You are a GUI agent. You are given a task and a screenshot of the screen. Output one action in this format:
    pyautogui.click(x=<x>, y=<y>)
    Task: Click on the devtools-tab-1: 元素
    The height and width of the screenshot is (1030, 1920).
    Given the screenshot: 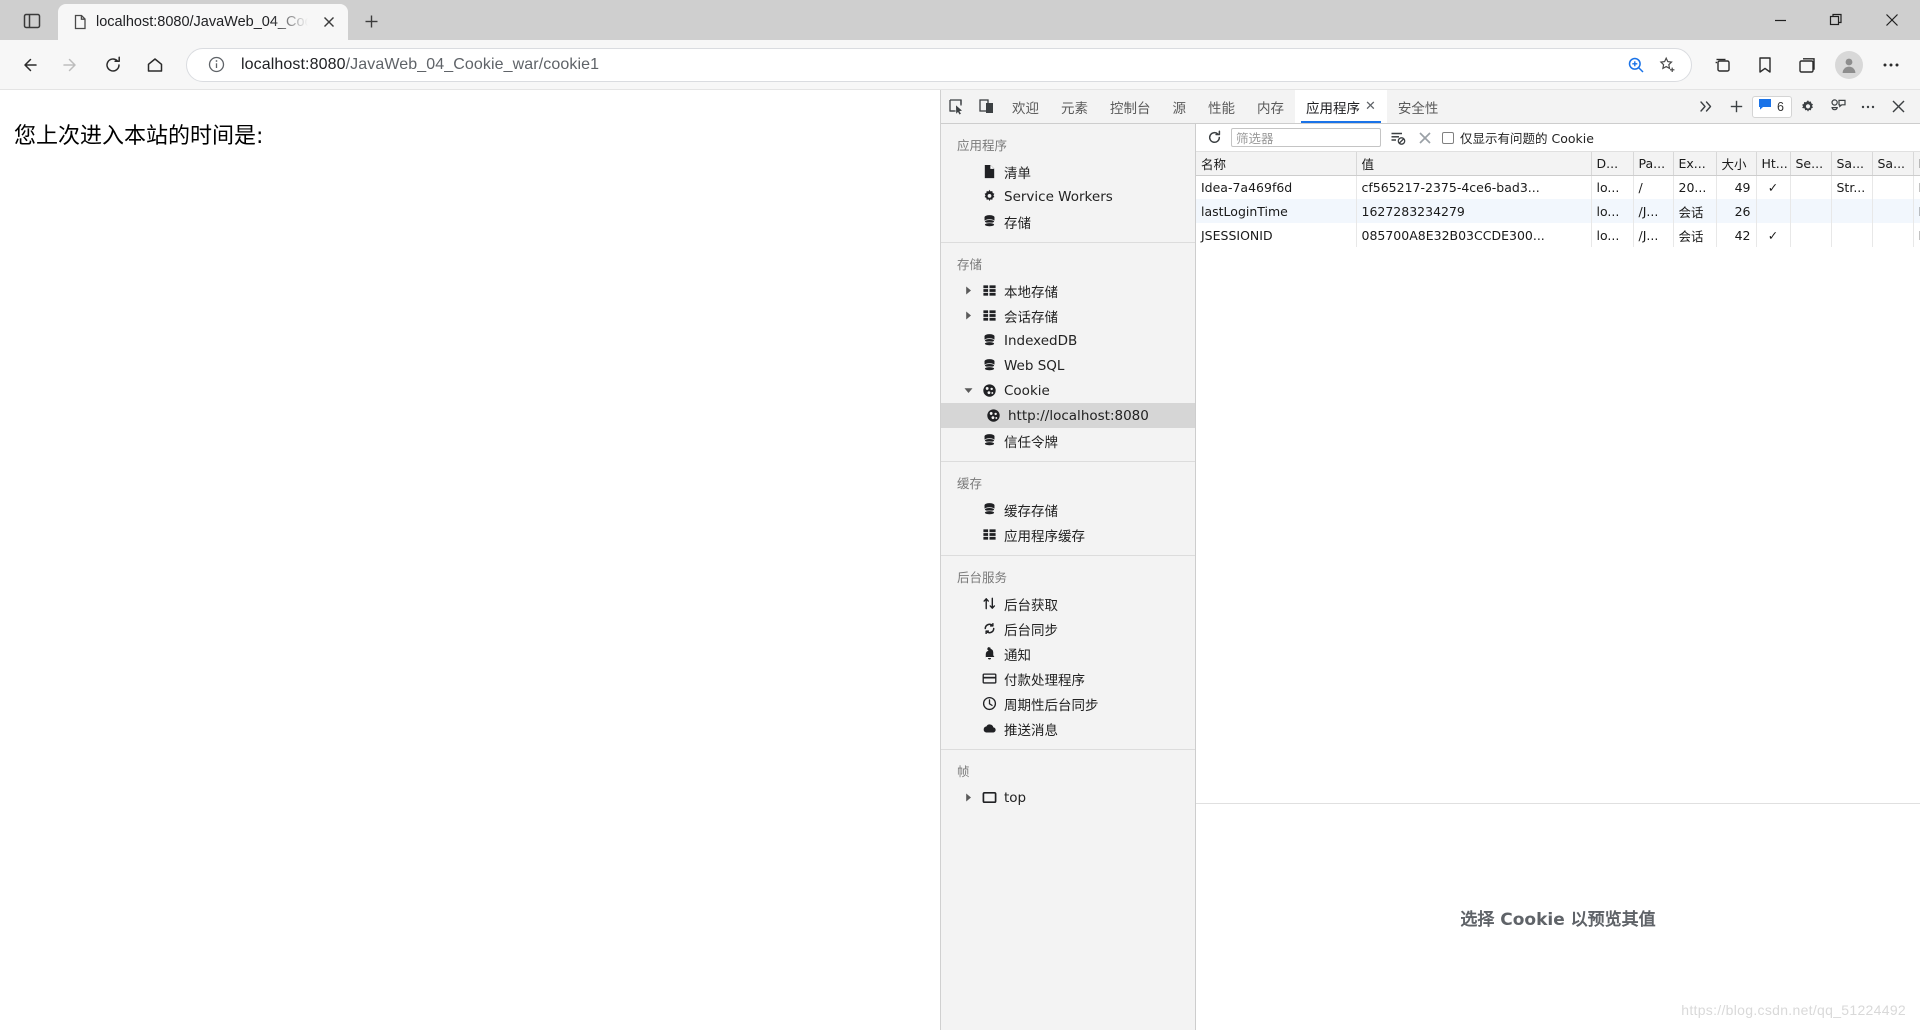 What is the action you would take?
    pyautogui.click(x=1074, y=106)
    